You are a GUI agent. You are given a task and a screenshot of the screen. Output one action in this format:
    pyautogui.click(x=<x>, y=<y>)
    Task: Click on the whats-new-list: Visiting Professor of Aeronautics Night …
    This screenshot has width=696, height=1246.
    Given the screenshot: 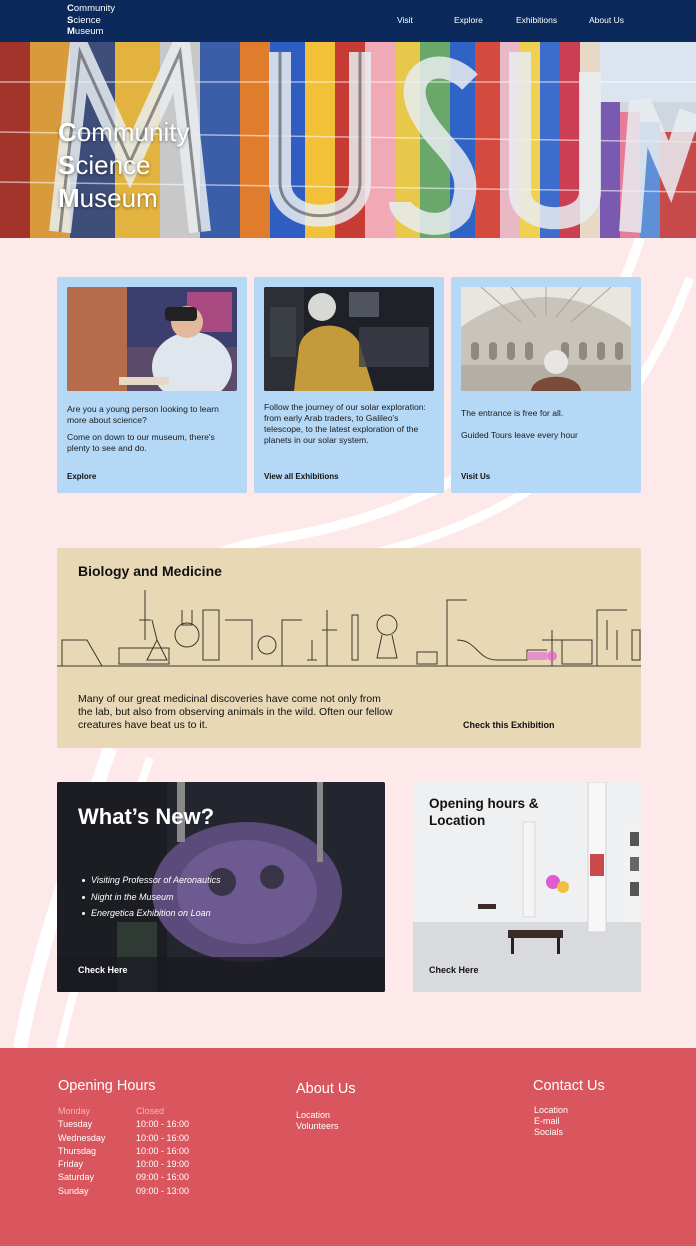 What is the action you would take?
    pyautogui.click(x=151, y=897)
    